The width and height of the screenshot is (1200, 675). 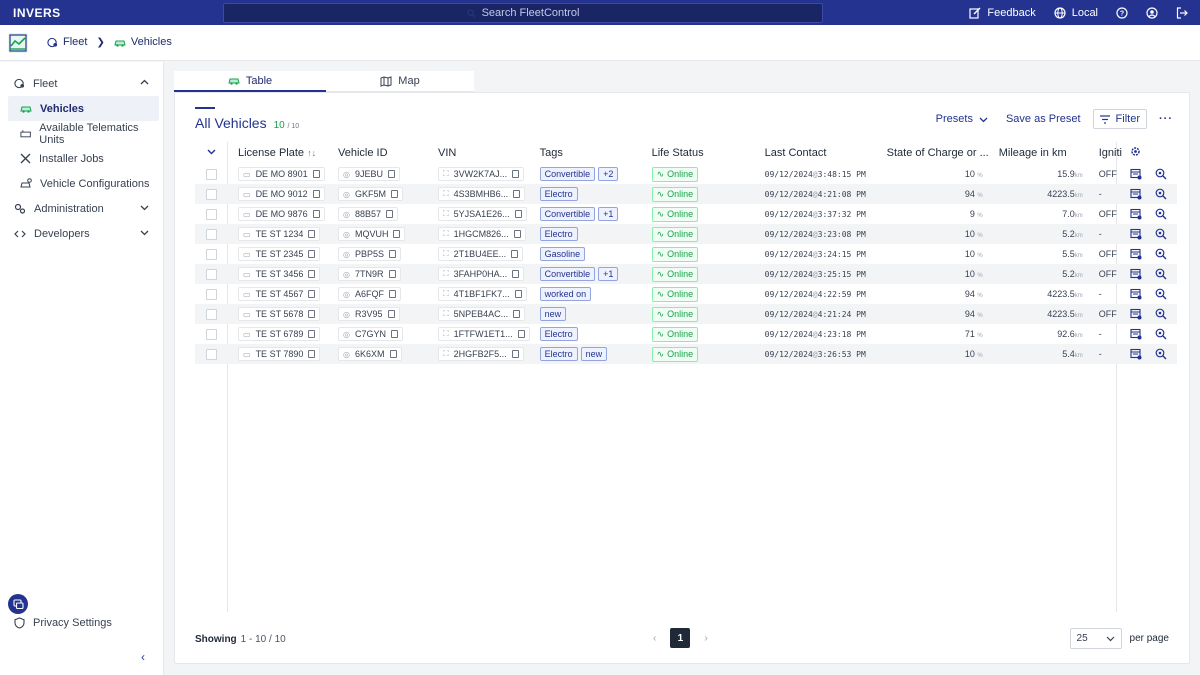 I want to click on feedback-button: Feedback, so click(x=1002, y=13).